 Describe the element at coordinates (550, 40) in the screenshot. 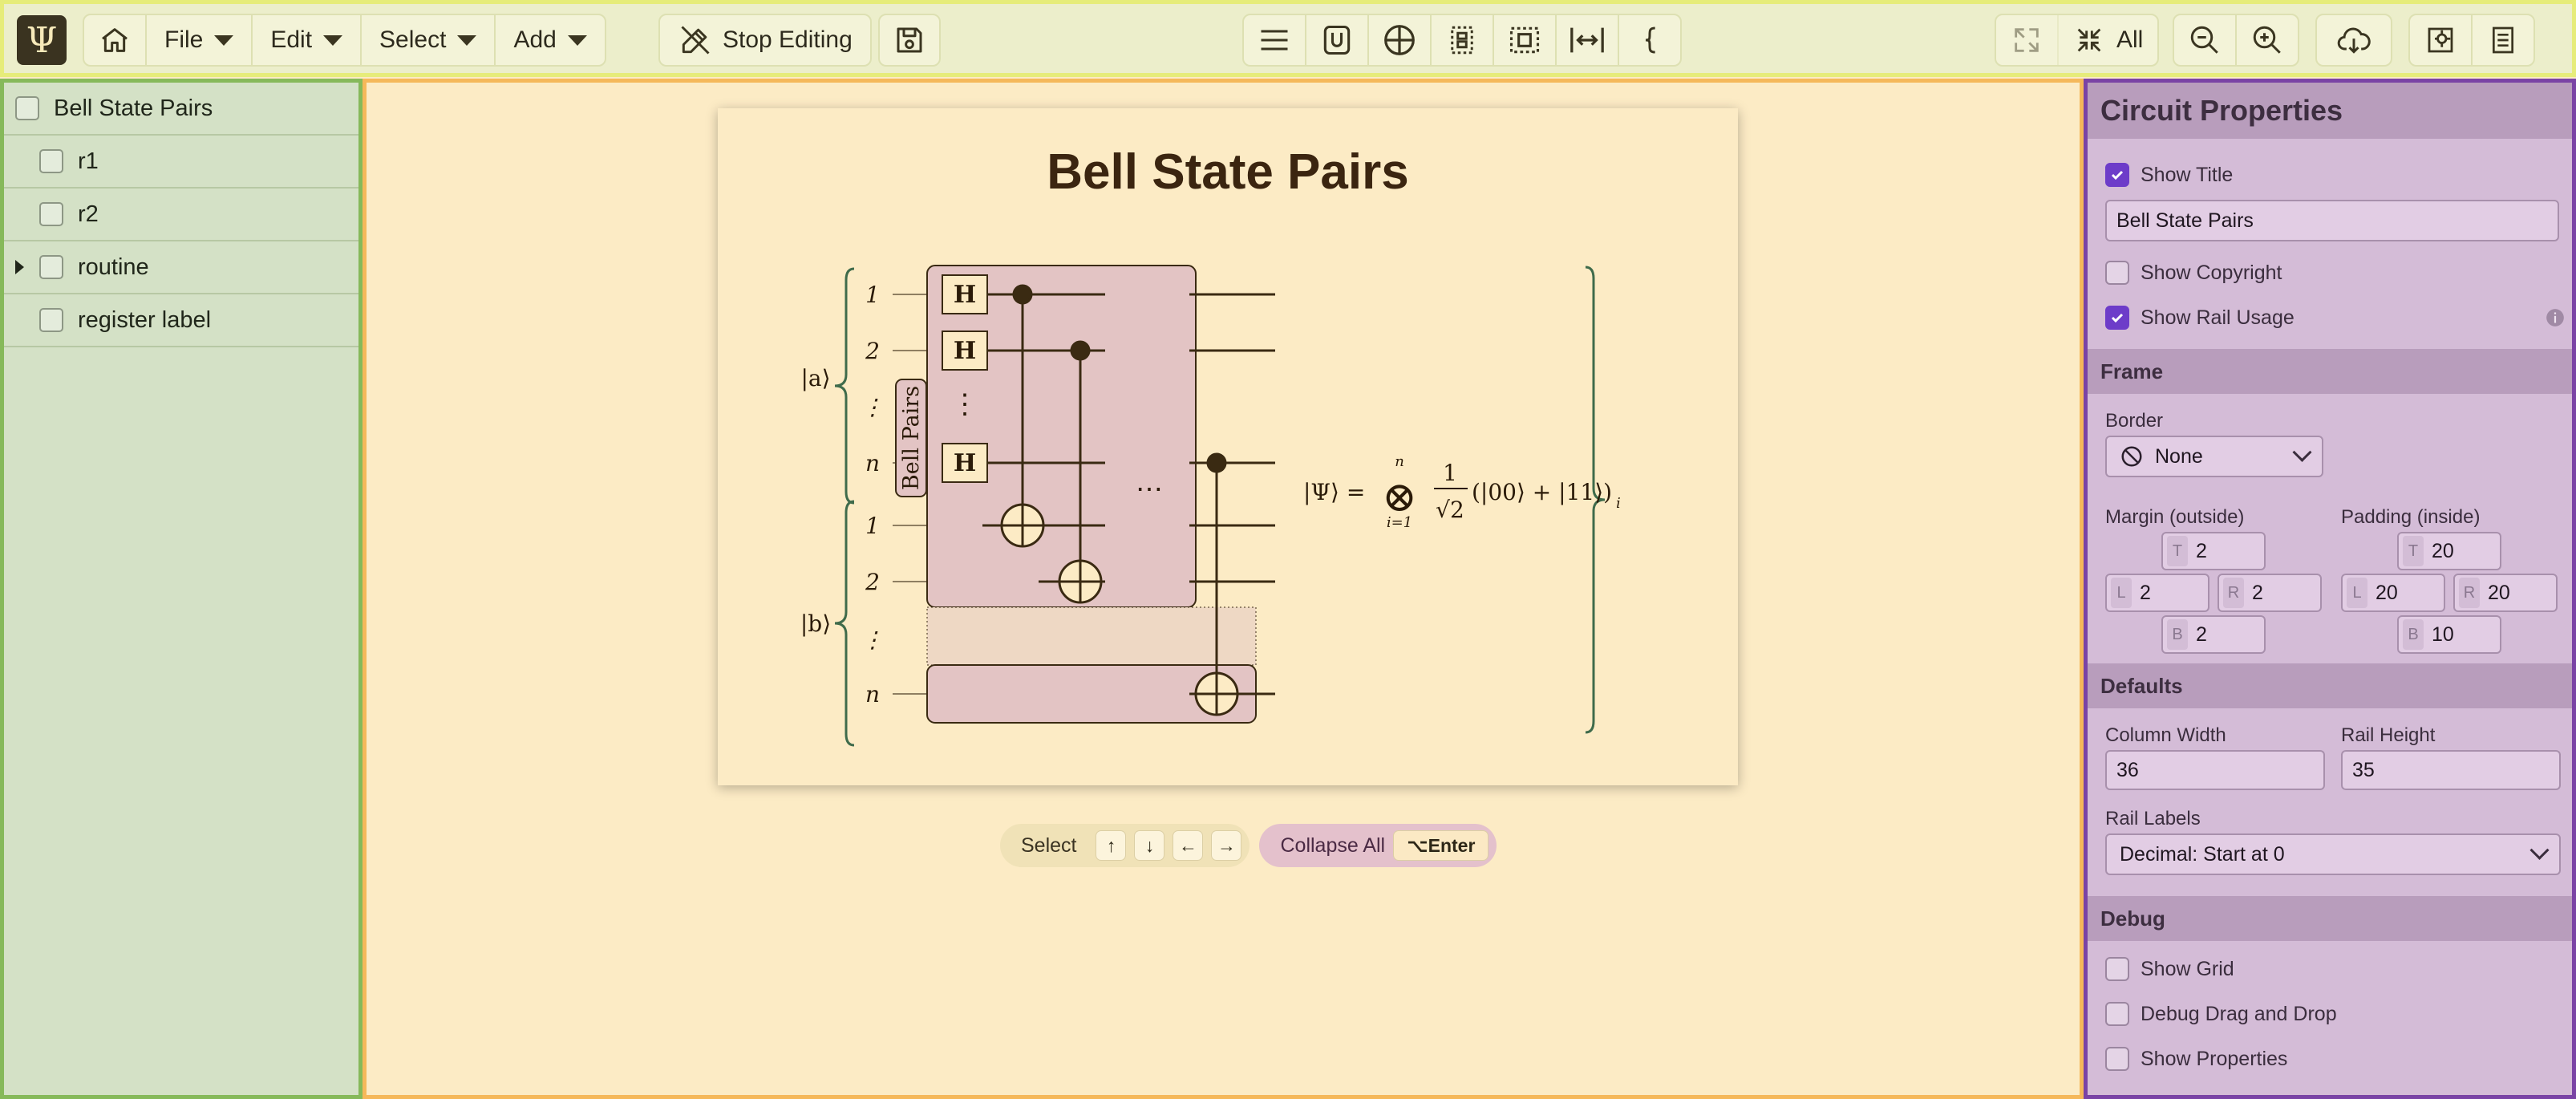

I see `add-menu: Add` at that location.